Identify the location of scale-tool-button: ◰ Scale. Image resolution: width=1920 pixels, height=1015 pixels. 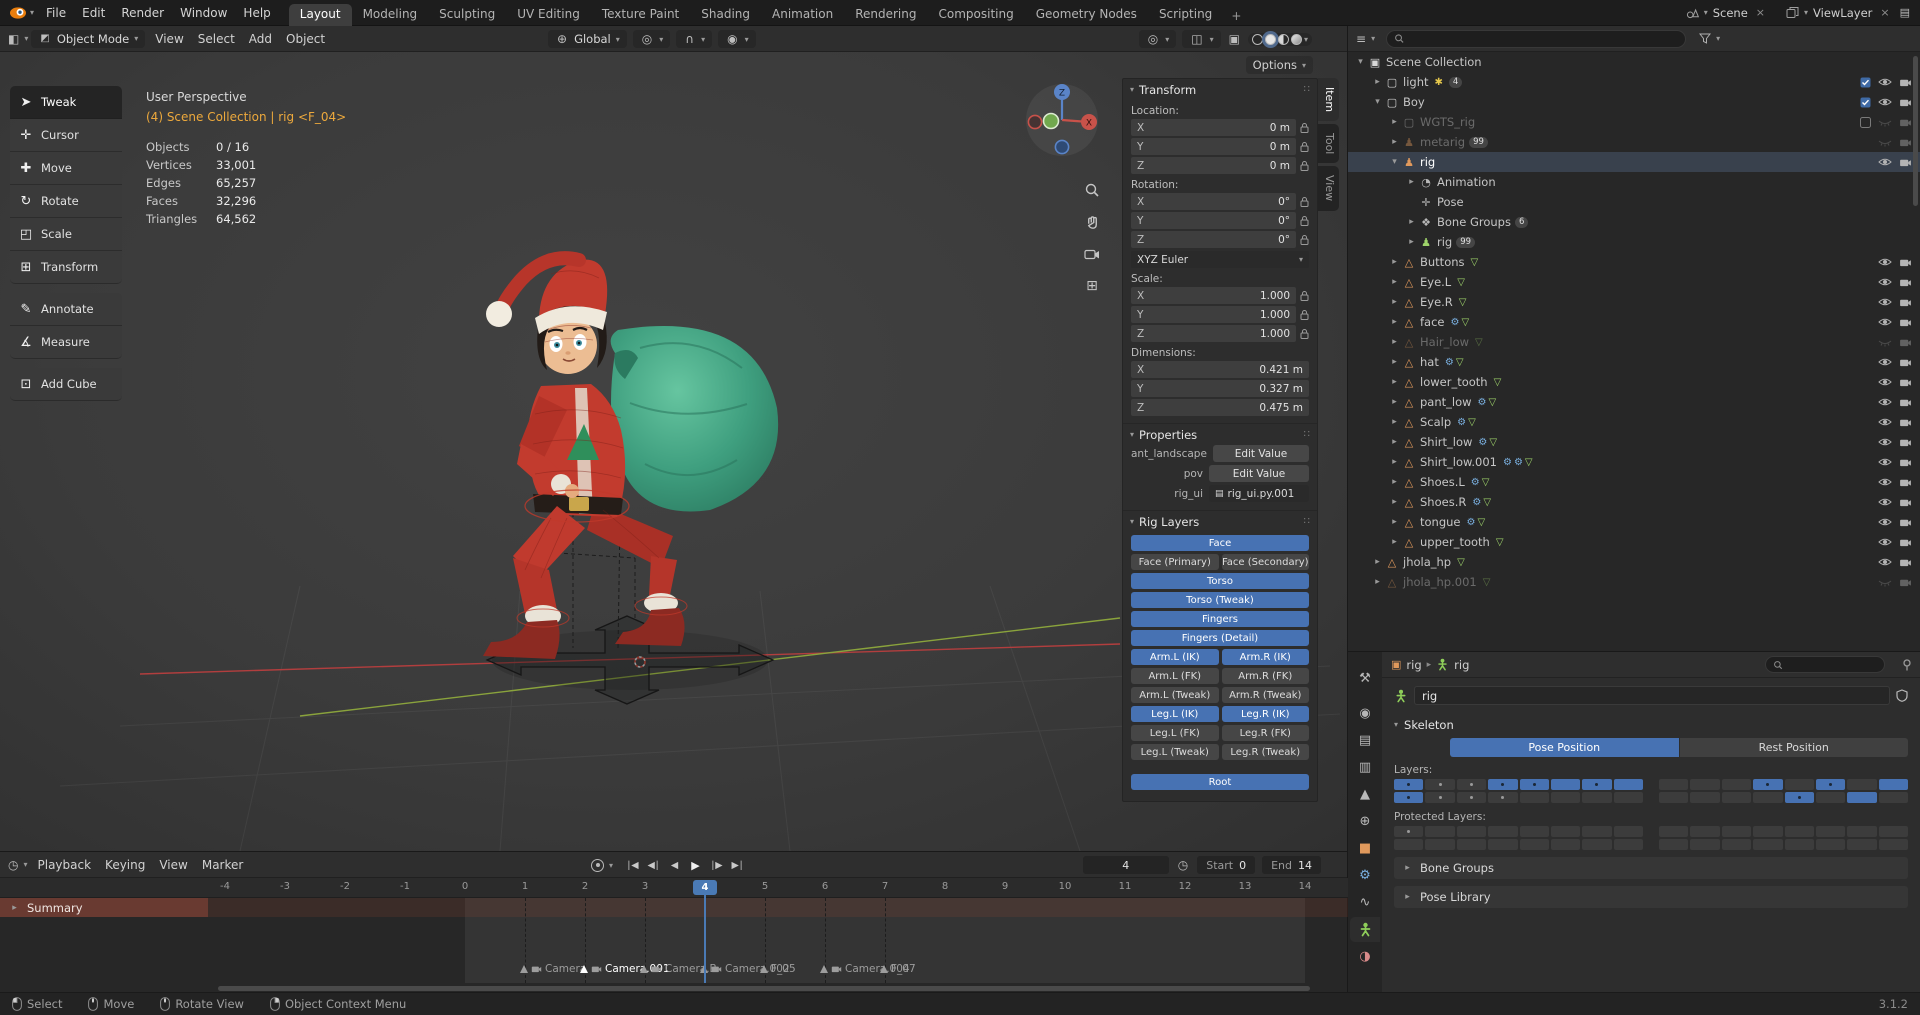
(66, 234).